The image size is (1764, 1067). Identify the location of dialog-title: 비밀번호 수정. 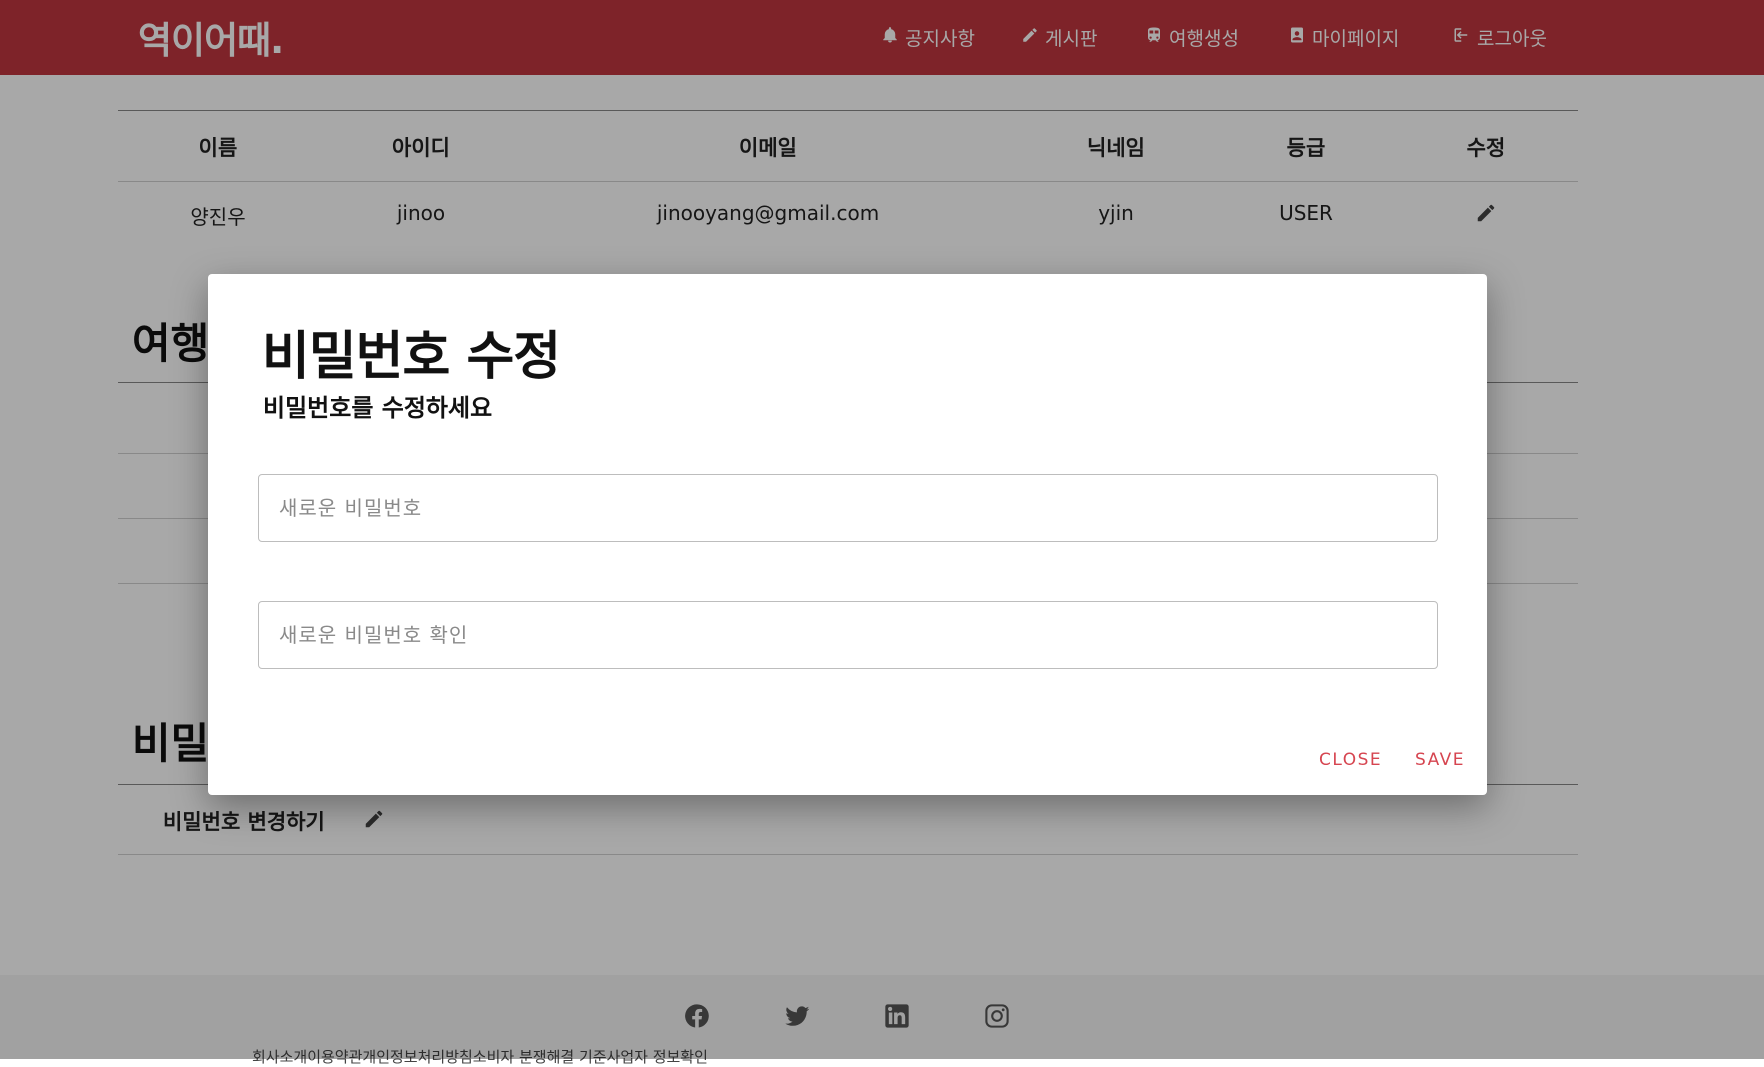
(411, 357).